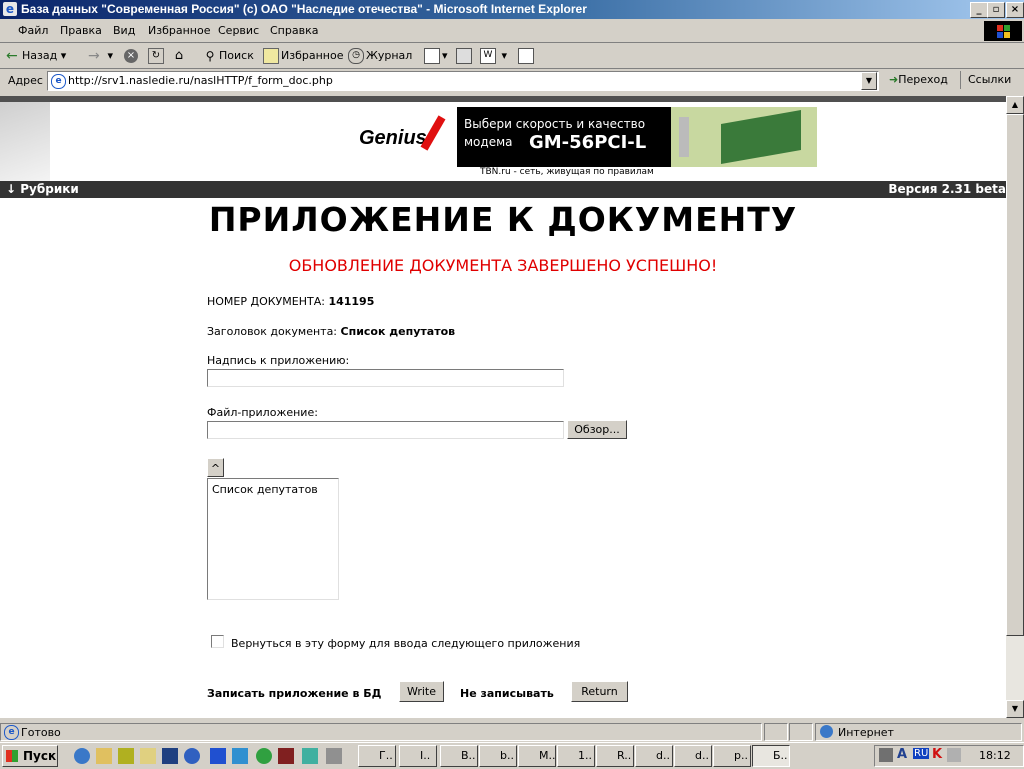 This screenshot has width=1024, height=769. Describe the element at coordinates (801, 732) in the screenshot. I see `status-cell` at that location.